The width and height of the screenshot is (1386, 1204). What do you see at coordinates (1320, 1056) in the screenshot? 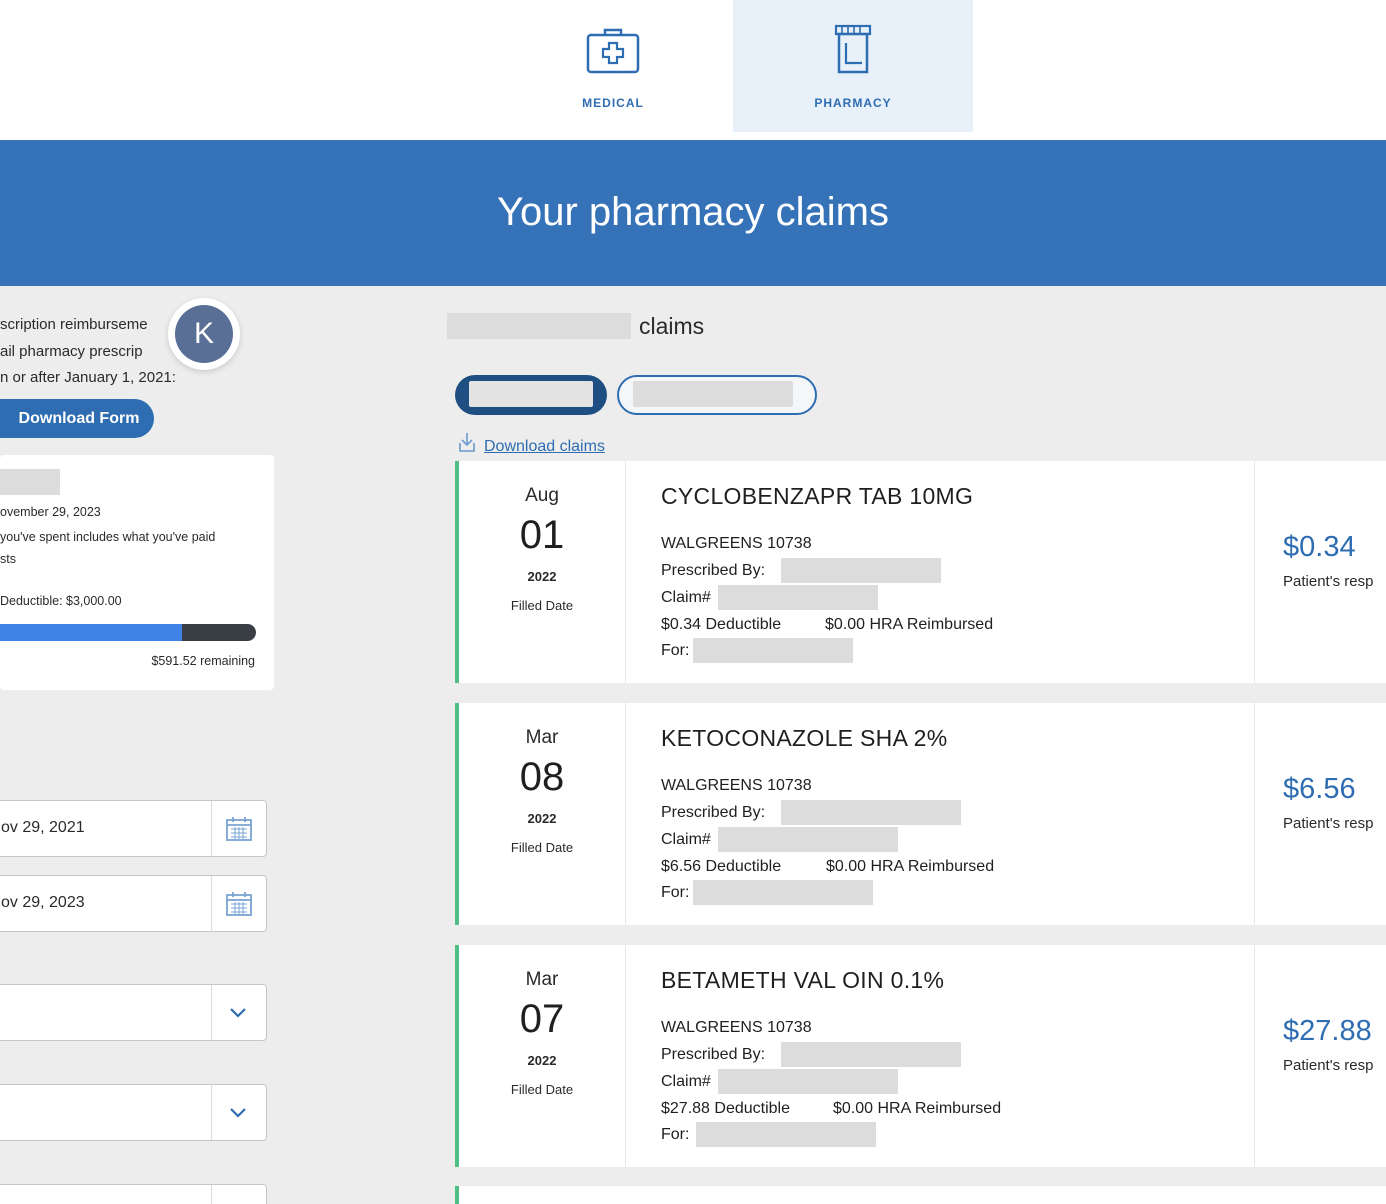
I see `claim-amount-column: $27.88 Patient's resp` at bounding box center [1320, 1056].